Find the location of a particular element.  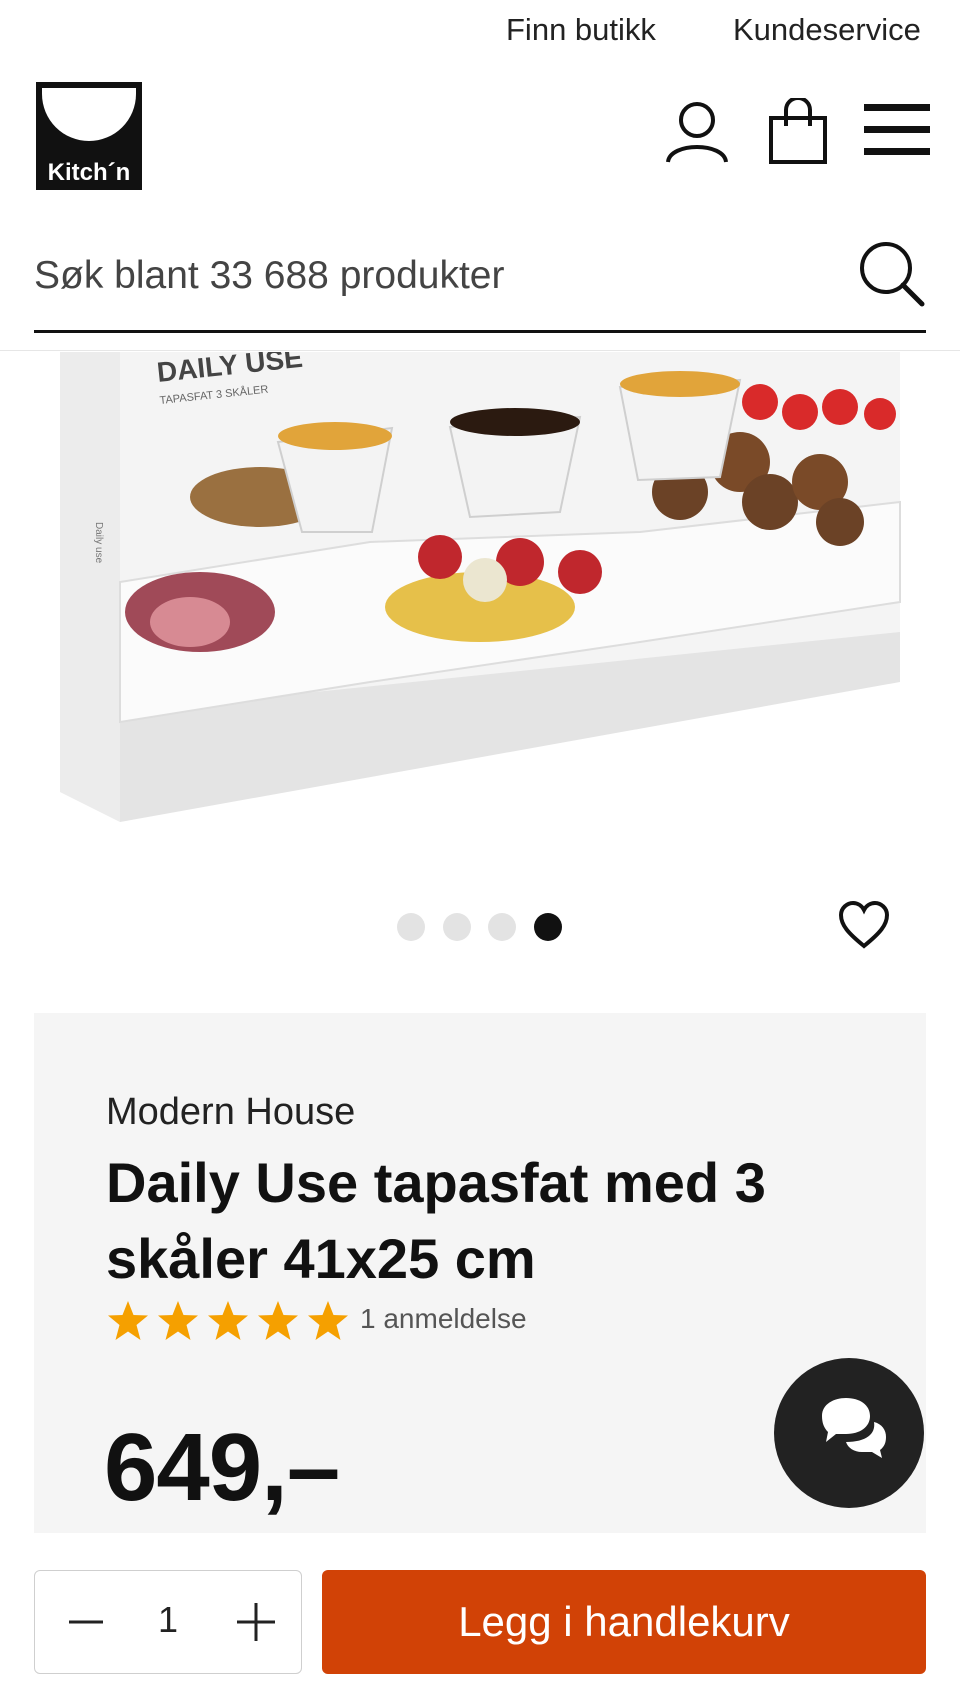

quantity-stepper: 1 is located at coordinates (168, 1622).